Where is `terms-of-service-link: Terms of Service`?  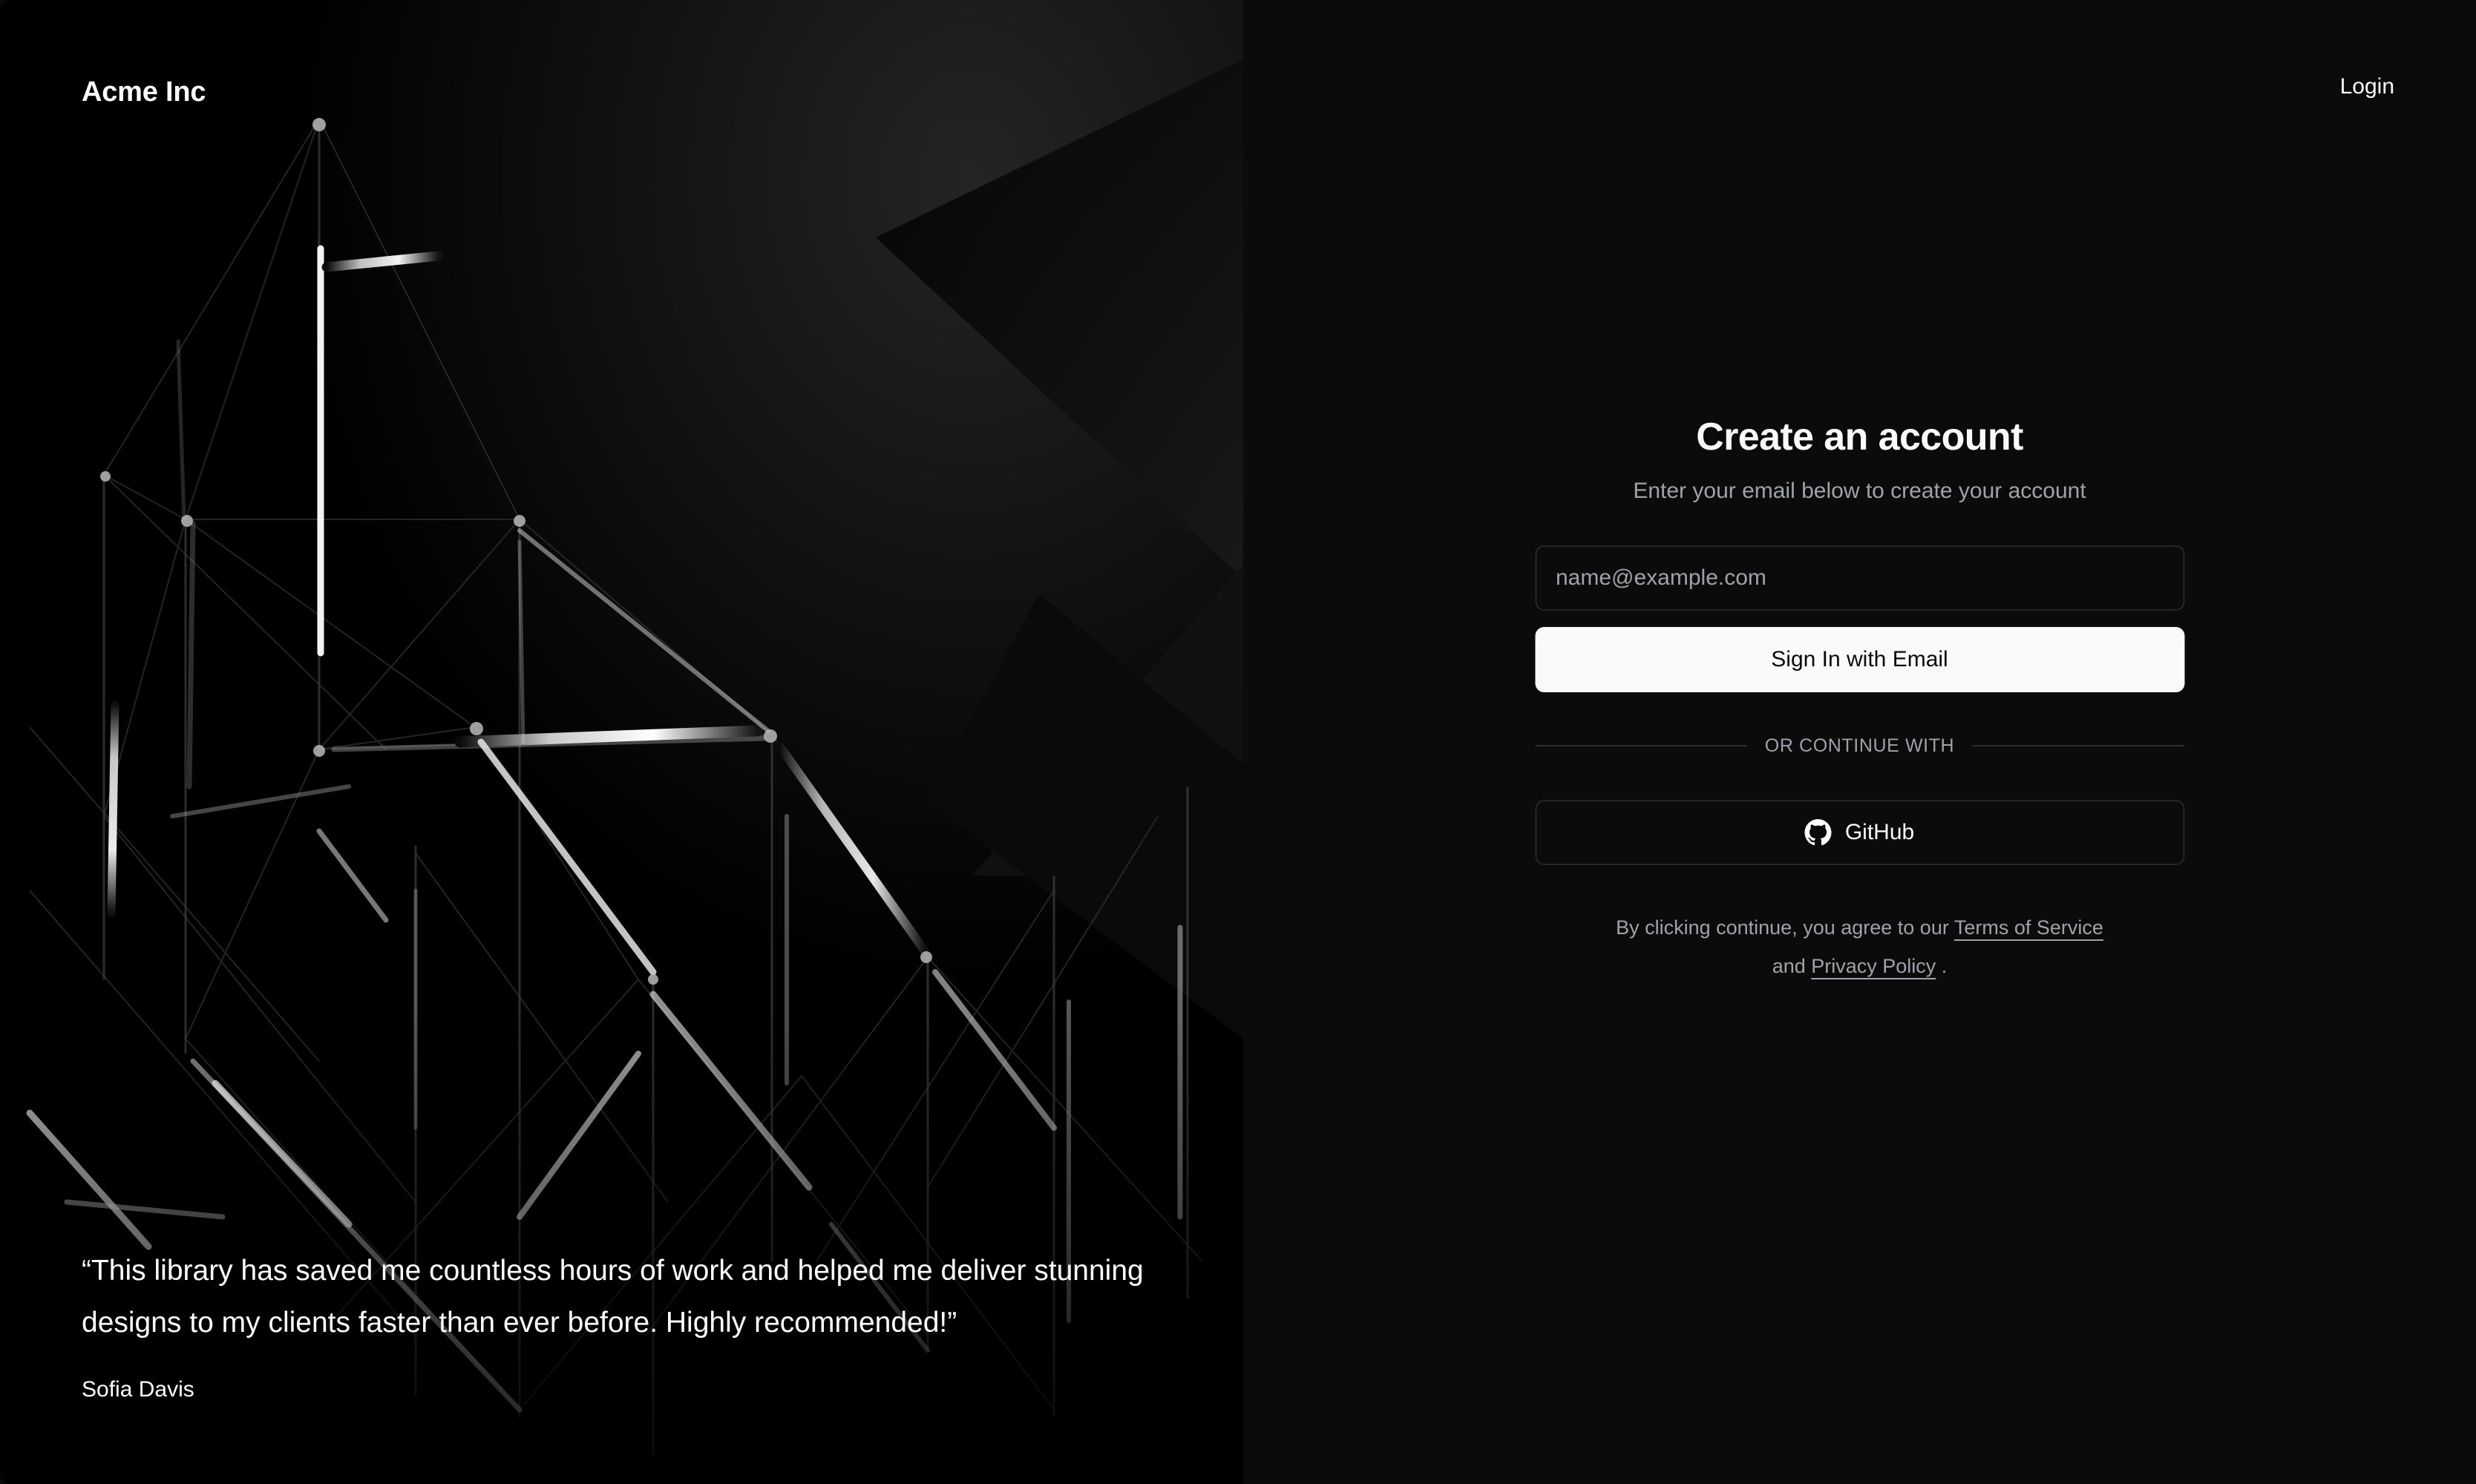 terms-of-service-link: Terms of Service is located at coordinates (2028, 927).